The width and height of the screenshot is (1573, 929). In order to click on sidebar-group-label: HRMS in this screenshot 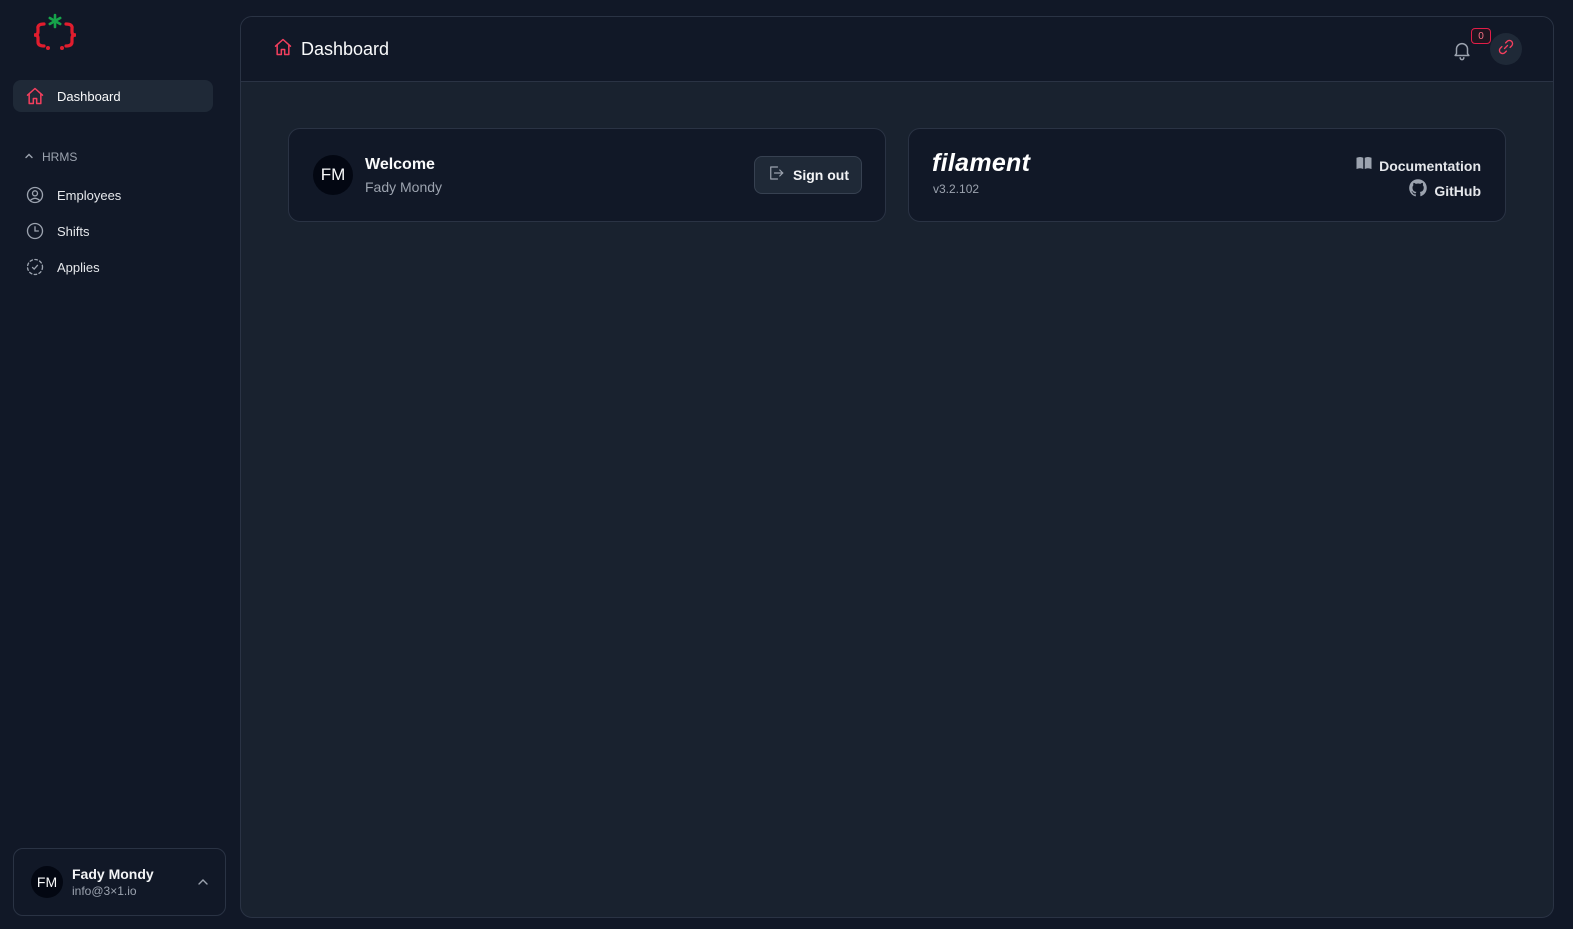, I will do `click(60, 157)`.